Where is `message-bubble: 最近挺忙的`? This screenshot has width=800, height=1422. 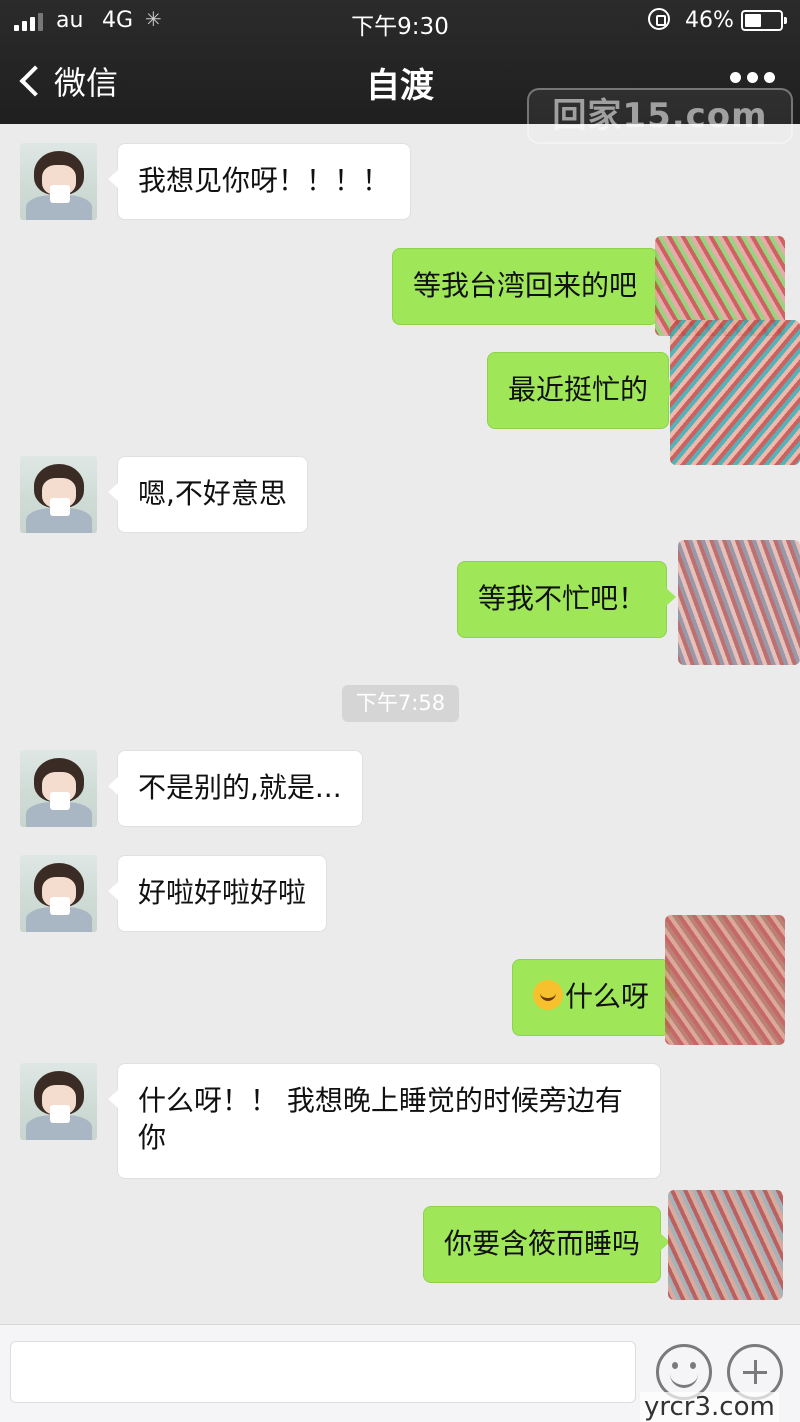 message-bubble: 最近挺忙的 is located at coordinates (583, 390).